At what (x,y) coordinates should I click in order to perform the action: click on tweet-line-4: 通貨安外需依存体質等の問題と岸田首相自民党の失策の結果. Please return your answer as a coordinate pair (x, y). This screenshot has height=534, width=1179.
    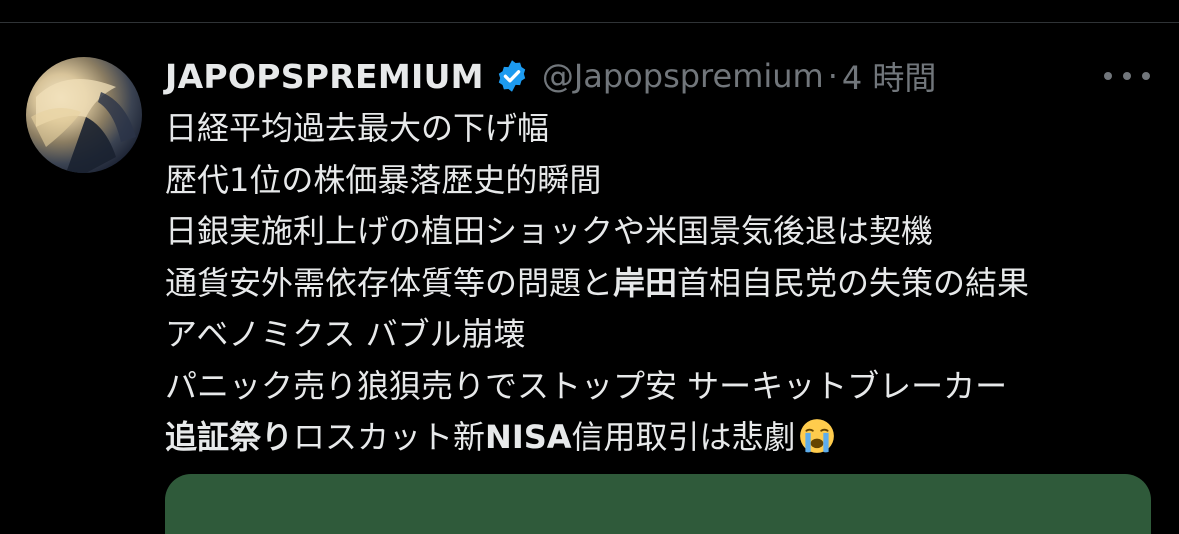
    Looking at the image, I should click on (665, 284).